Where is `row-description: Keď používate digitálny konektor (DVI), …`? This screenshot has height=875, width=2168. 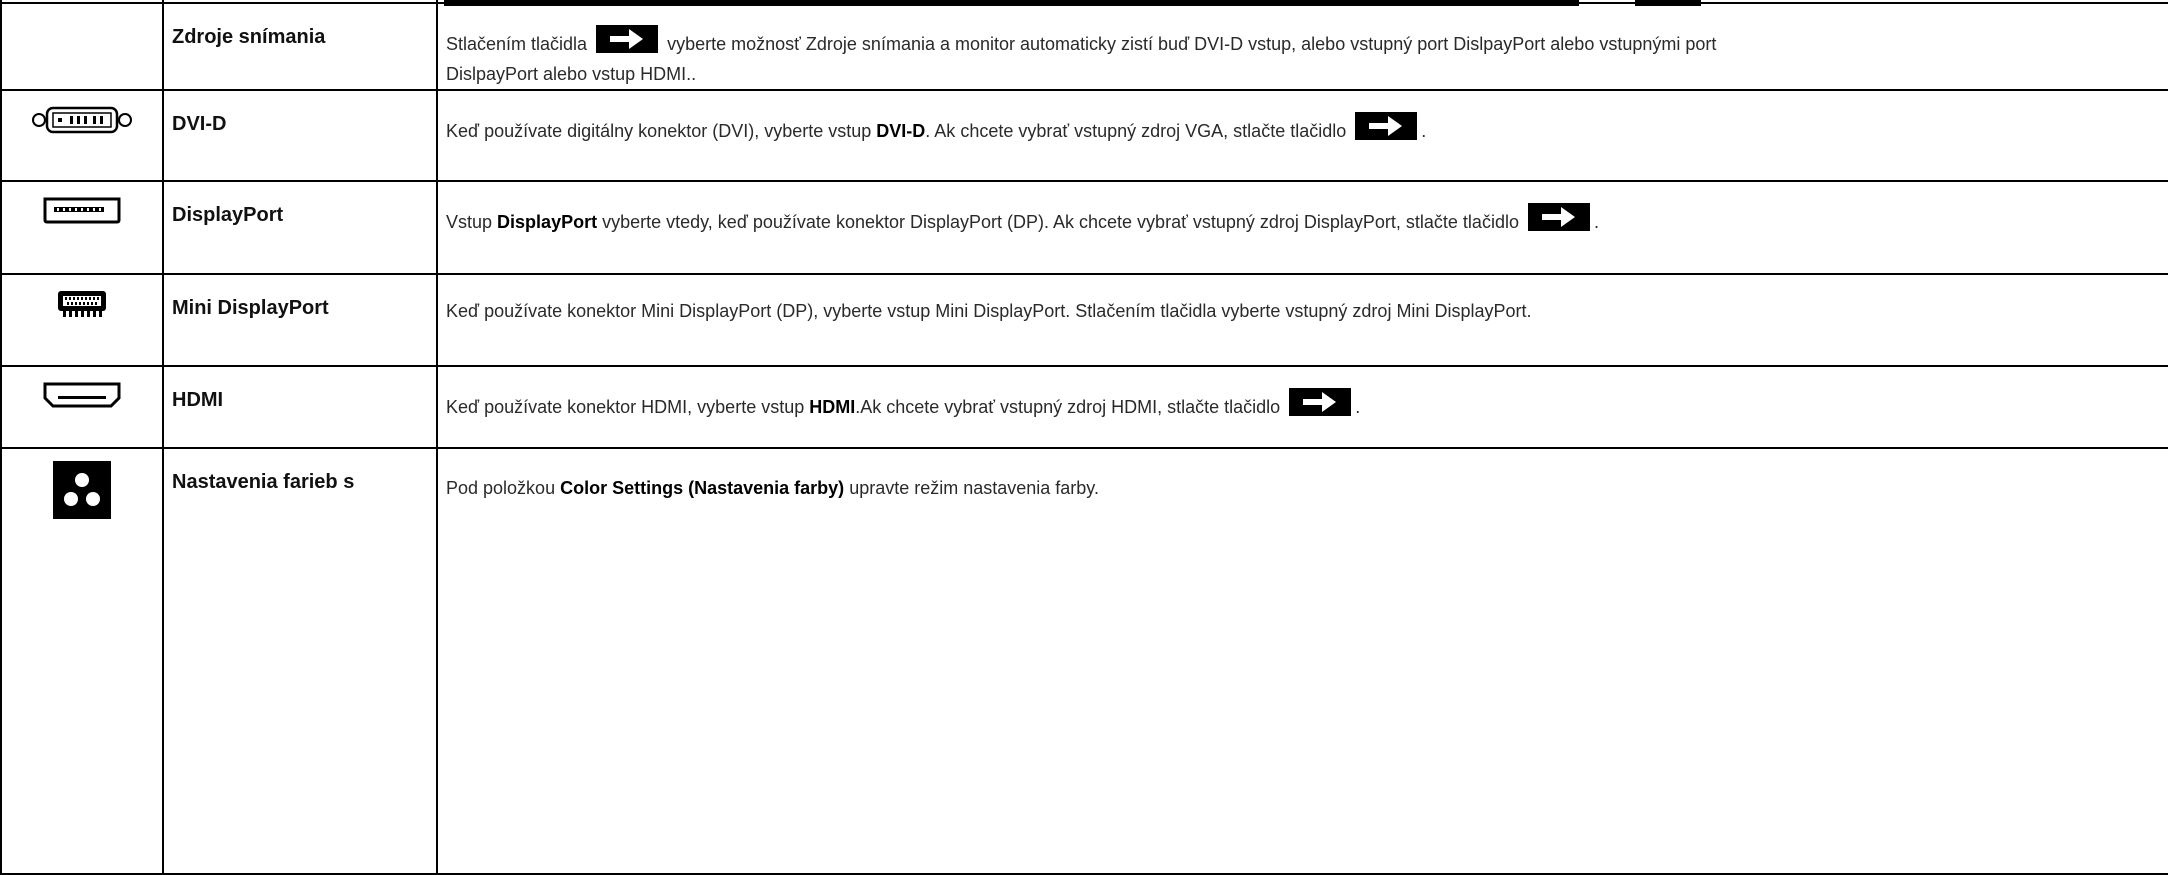 row-description: Keď používate digitálny konektor (DVI), … is located at coordinates (1302, 135).